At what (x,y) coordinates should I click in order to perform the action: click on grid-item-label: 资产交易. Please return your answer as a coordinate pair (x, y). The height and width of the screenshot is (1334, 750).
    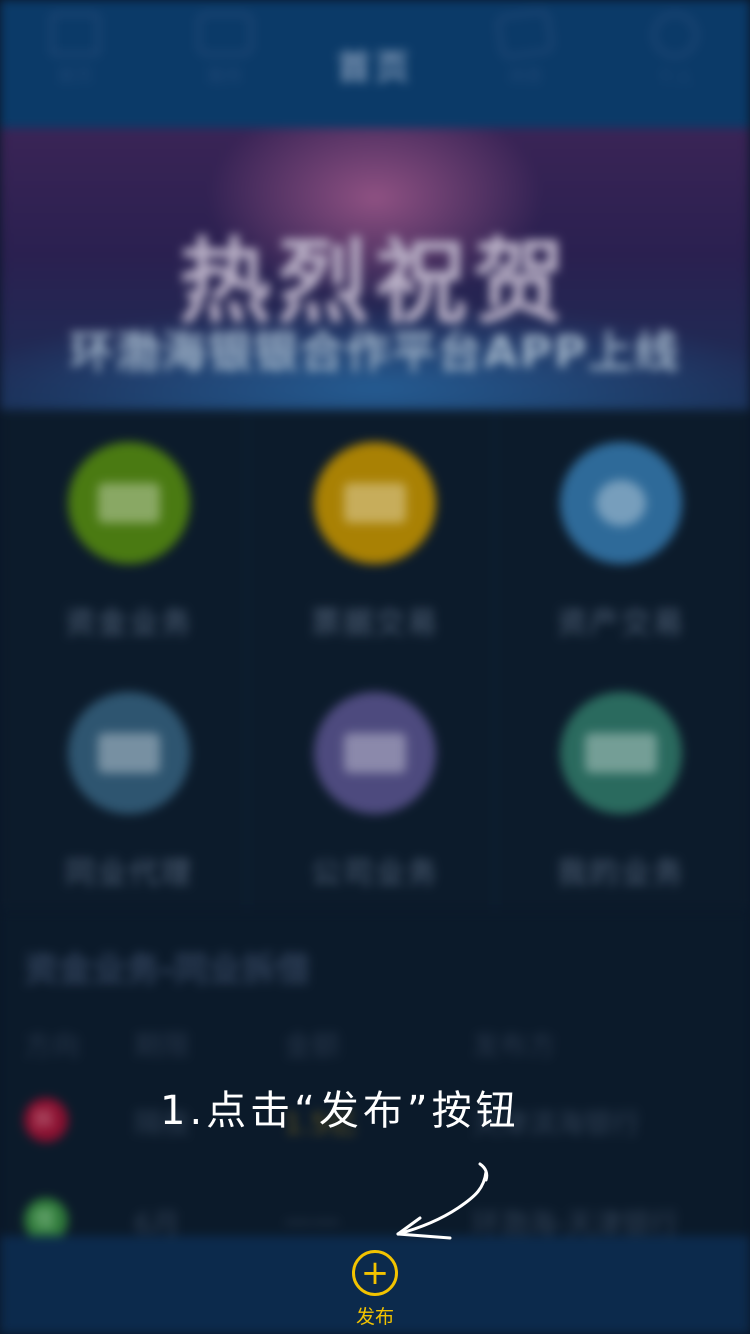
    Looking at the image, I should click on (621, 623).